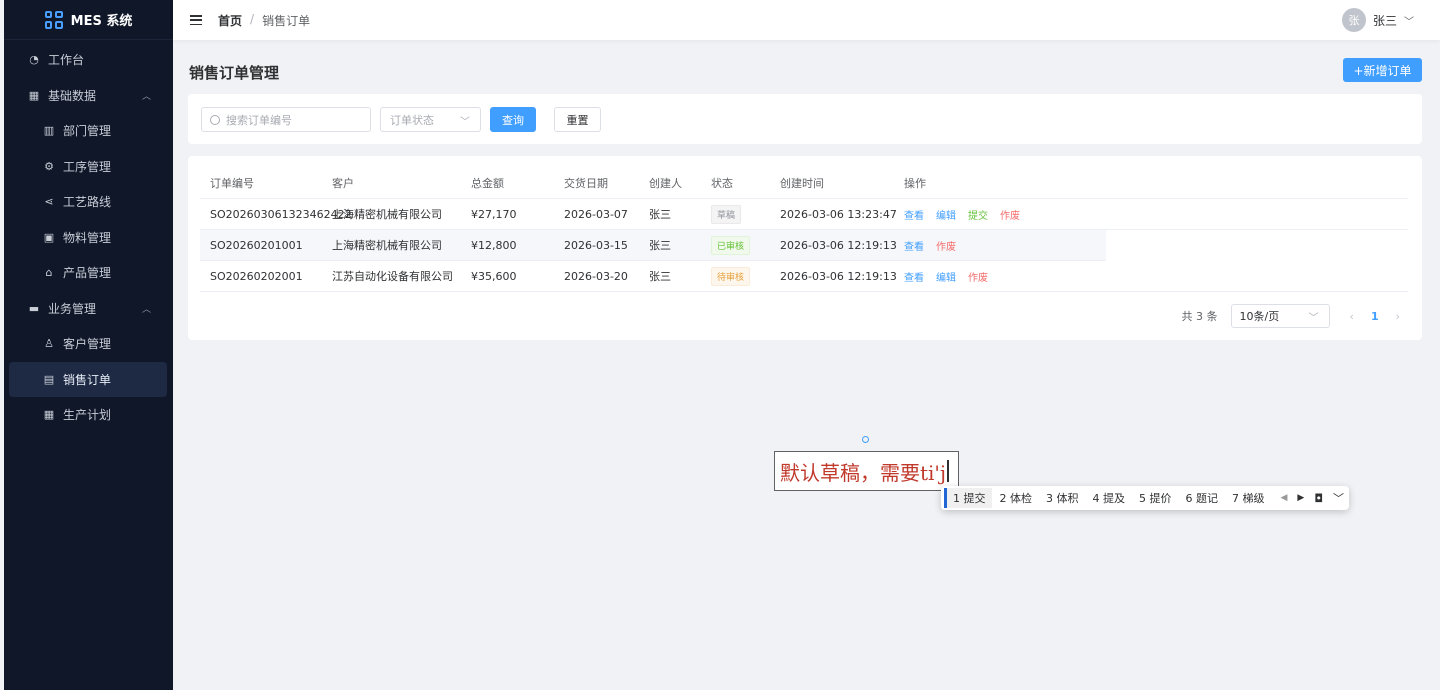 The image size is (1440, 690). What do you see at coordinates (978, 214) in the screenshot?
I see `submit-link: 提交` at bounding box center [978, 214].